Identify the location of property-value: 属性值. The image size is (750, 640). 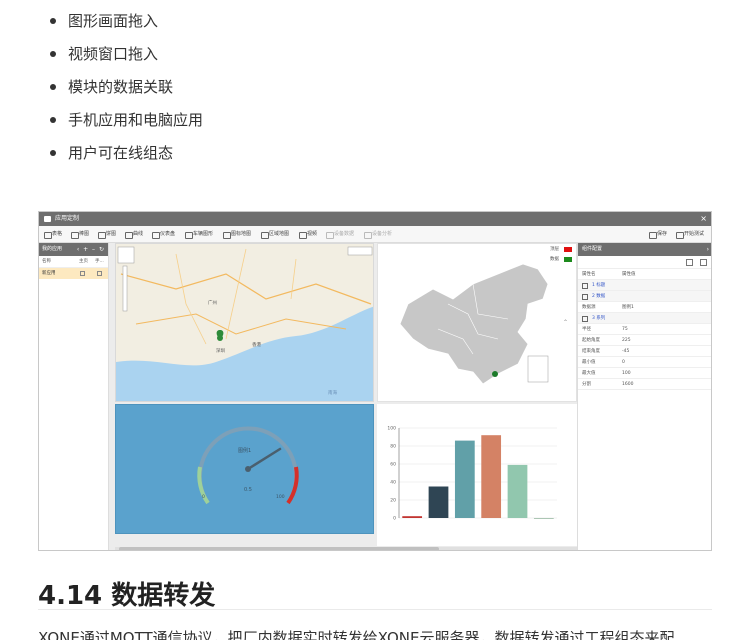
(629, 274).